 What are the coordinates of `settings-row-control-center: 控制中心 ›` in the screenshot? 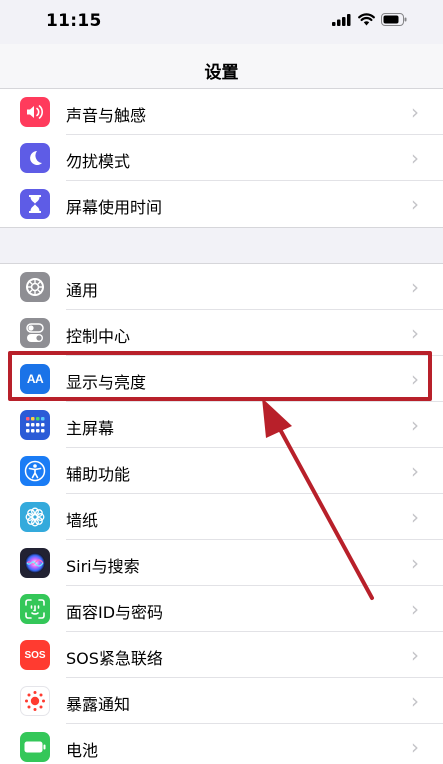 It's located at (221, 333).